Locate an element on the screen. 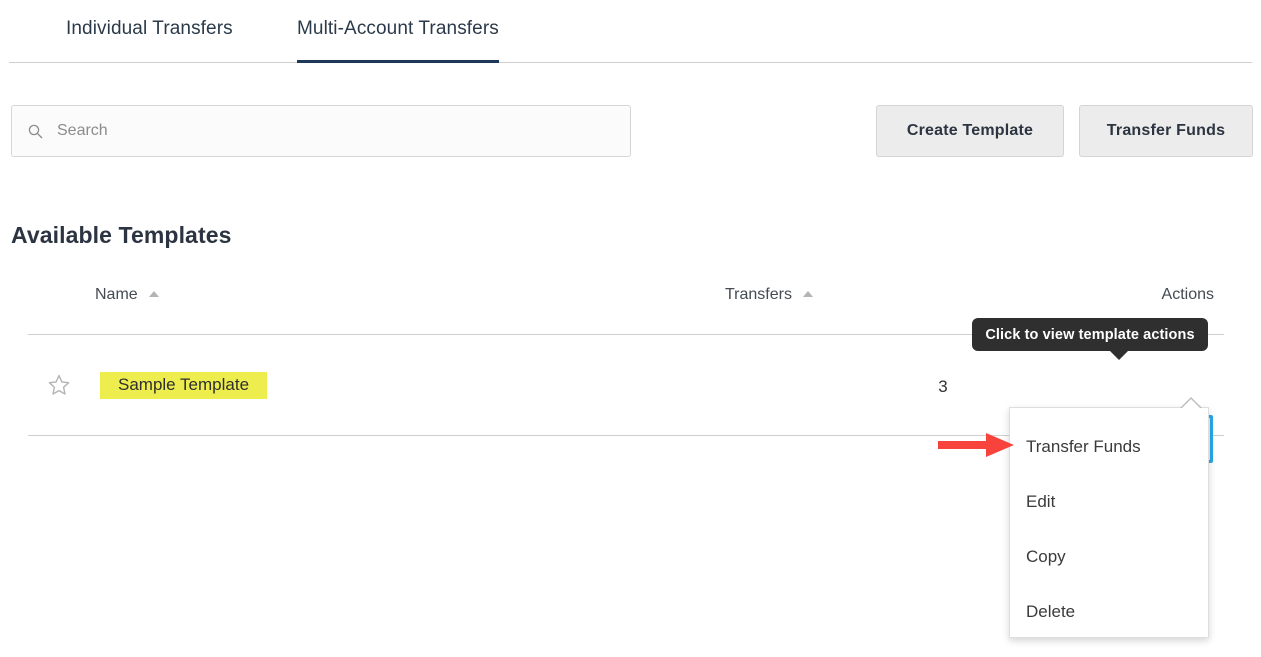 This screenshot has width=1261, height=657. page-title: Available Templates is located at coordinates (121, 235).